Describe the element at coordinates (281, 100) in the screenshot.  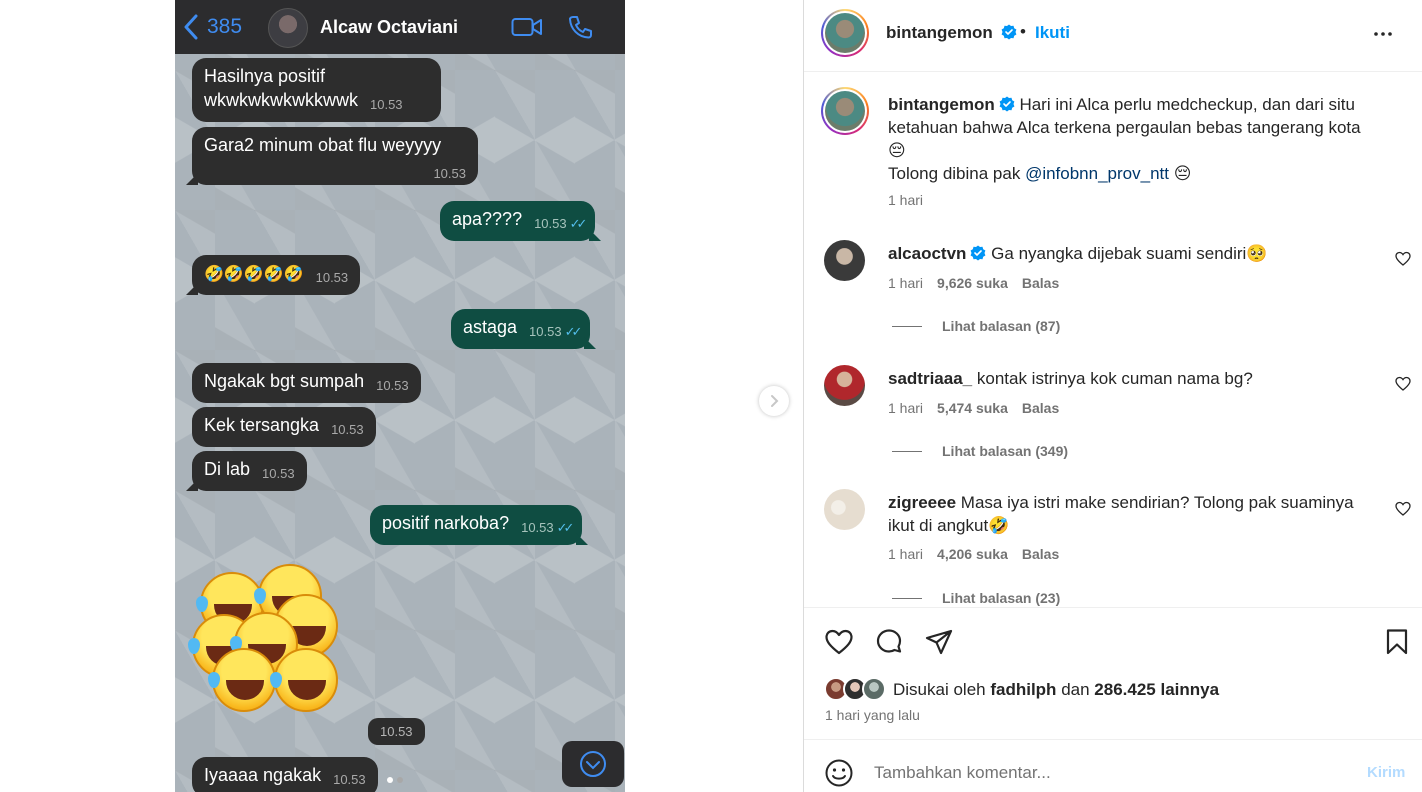
I see `message-text: wkwkwkwkwkkwwk` at that location.